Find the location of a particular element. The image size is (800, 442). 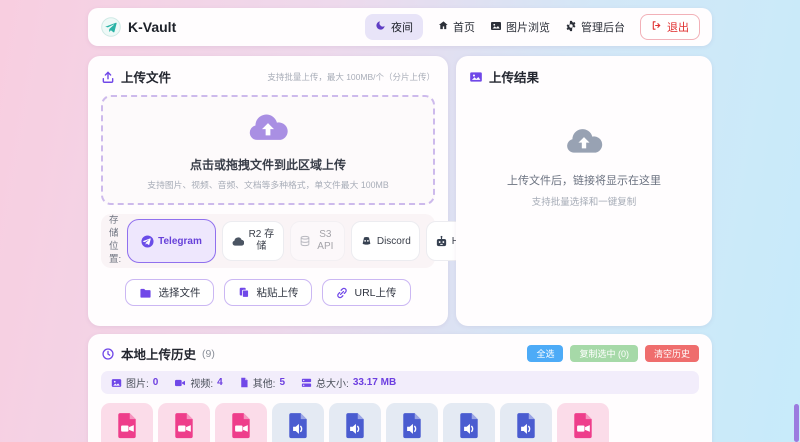

cloud-icon is located at coordinates (237, 241).